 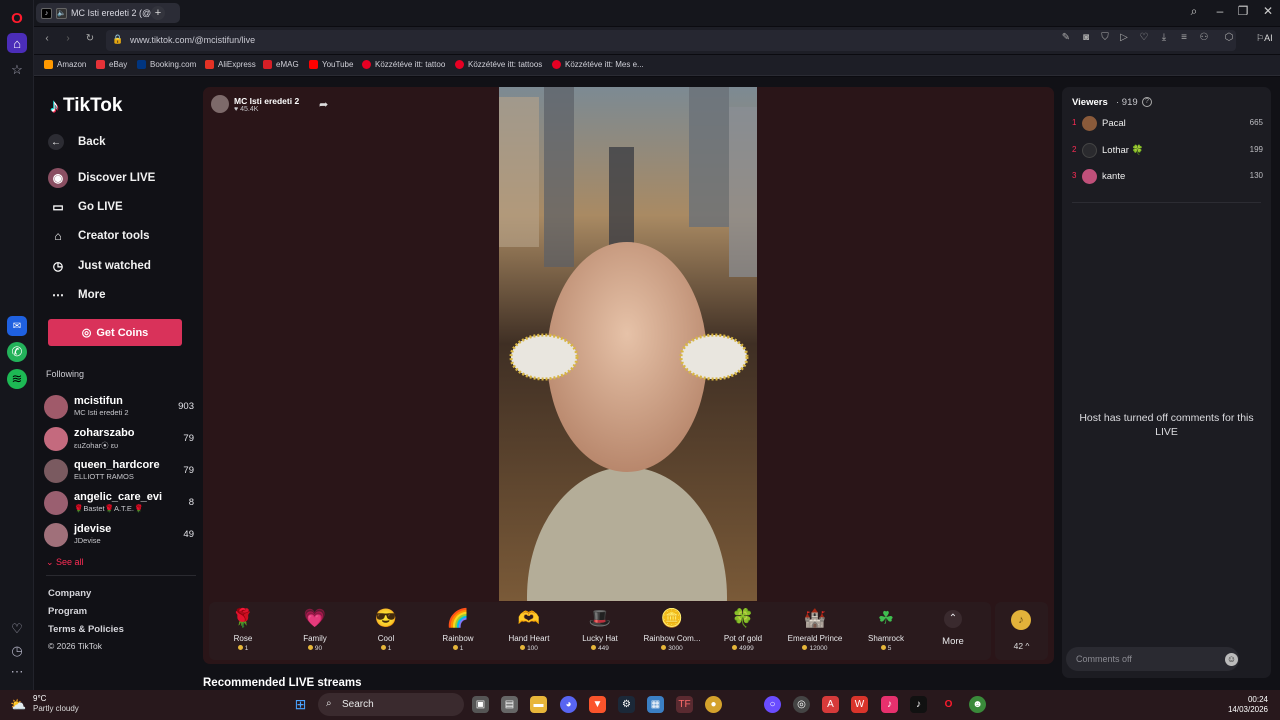 What do you see at coordinates (498, 64) in the screenshot?
I see `bookmark-pinterest-2: Közzétéve itt: tattoos` at bounding box center [498, 64].